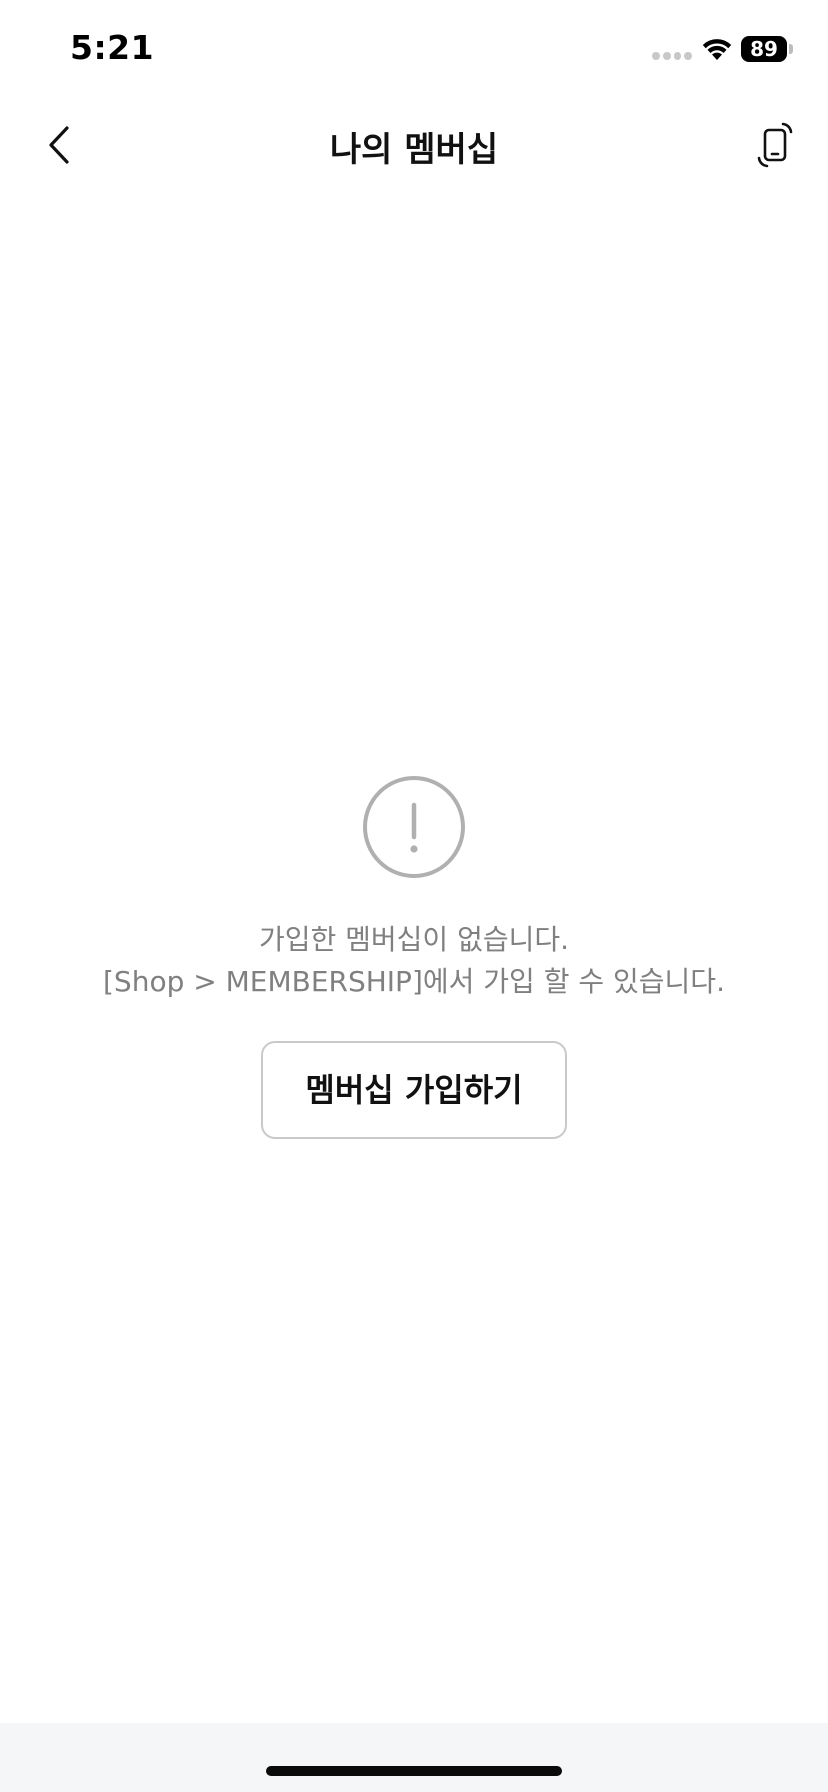  I want to click on empty-message-line2: [Shop > MEMBERSHIP]에서 가입 할 수 있습니다., so click(414, 981).